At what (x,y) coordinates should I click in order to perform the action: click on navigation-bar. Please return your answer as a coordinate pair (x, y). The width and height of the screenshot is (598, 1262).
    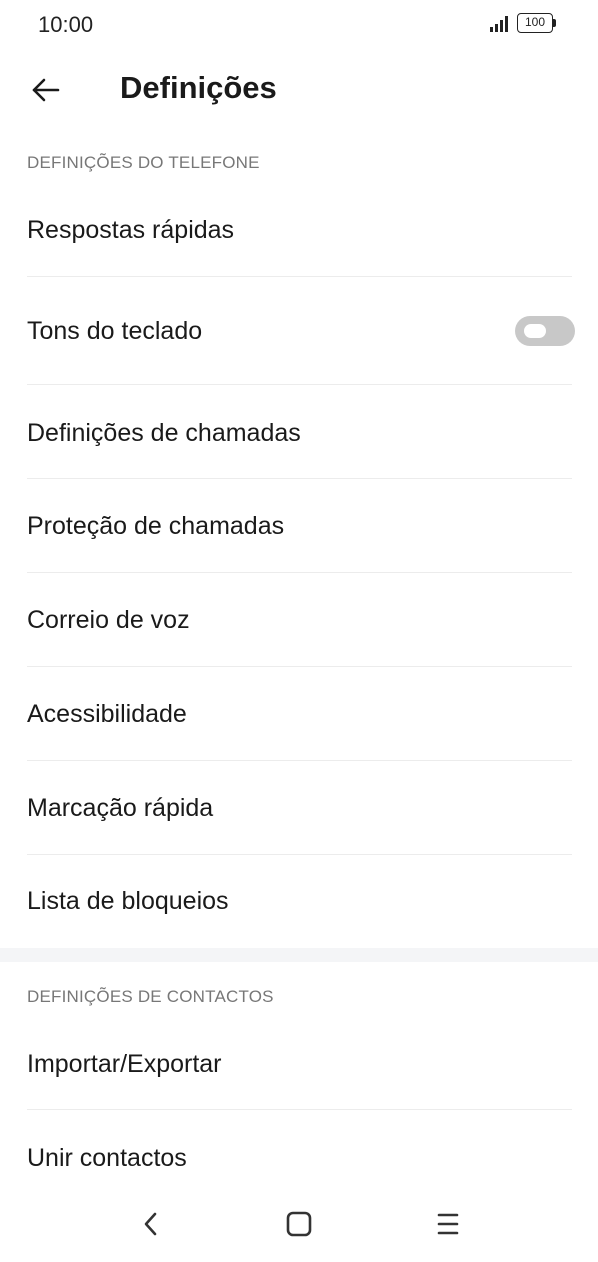
    Looking at the image, I should click on (299, 1226).